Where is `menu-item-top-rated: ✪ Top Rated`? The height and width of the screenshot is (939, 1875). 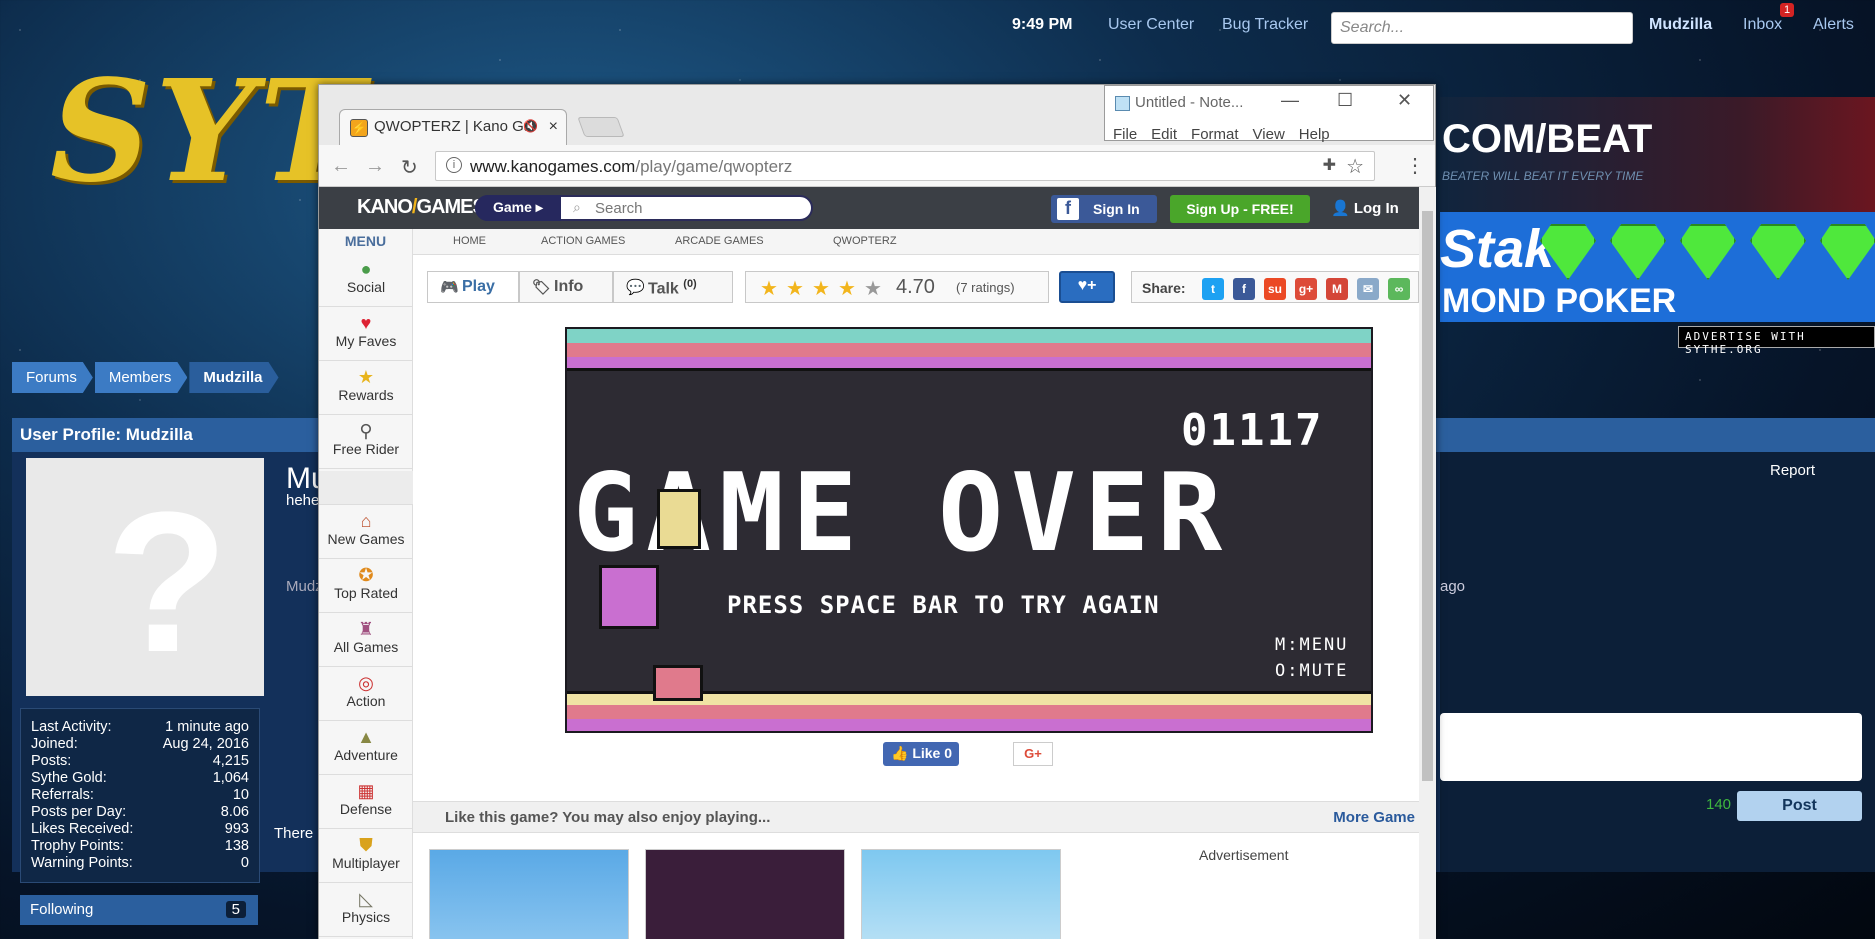
menu-item-top-rated: ✪ Top Rated is located at coordinates (366, 587).